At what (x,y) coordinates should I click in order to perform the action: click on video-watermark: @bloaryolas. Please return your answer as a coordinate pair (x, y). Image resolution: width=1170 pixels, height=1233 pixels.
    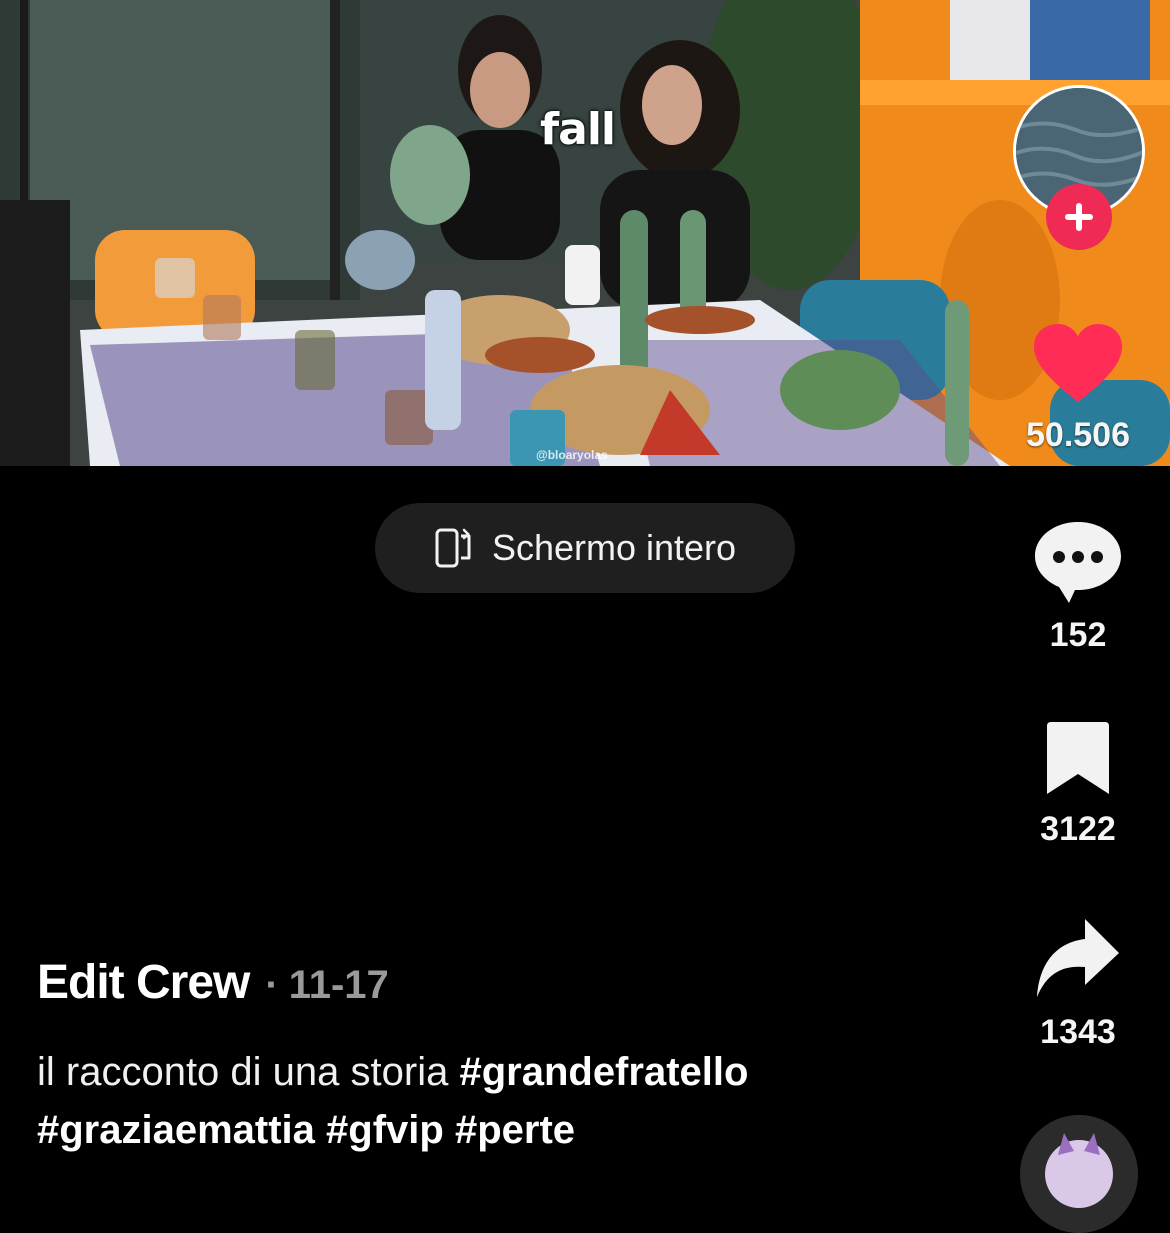
    Looking at the image, I should click on (572, 455).